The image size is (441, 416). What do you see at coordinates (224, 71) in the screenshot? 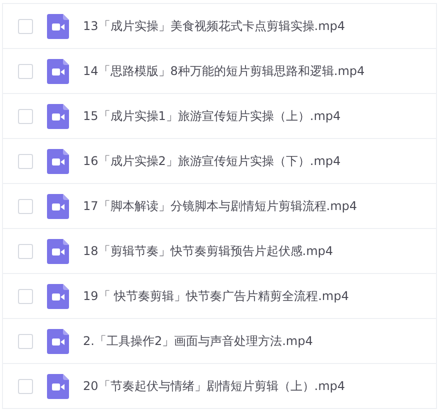
I see `file-name: 14「思路模版」8种万能的短片剪辑思路和逻辑.mp4` at bounding box center [224, 71].